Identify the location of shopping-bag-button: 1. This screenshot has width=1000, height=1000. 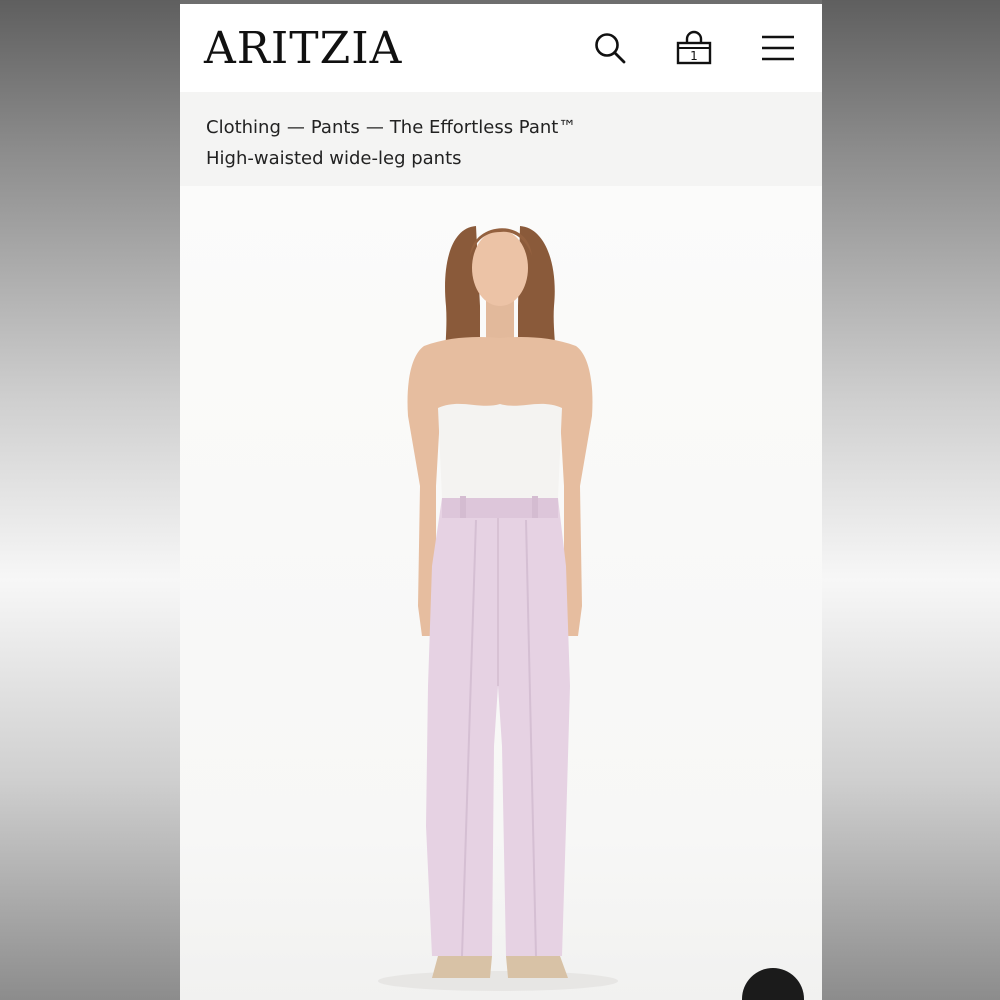
(694, 48).